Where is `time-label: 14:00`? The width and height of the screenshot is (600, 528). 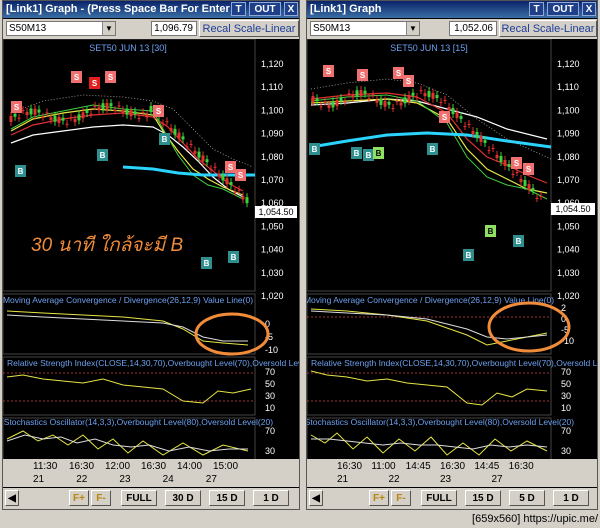 time-label: 14:00 is located at coordinates (190, 466).